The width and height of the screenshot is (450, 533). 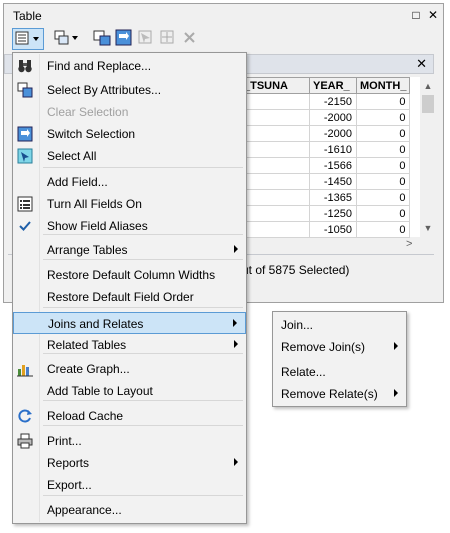 What do you see at coordinates (333, 213) in the screenshot?
I see `table-cell: -1250` at bounding box center [333, 213].